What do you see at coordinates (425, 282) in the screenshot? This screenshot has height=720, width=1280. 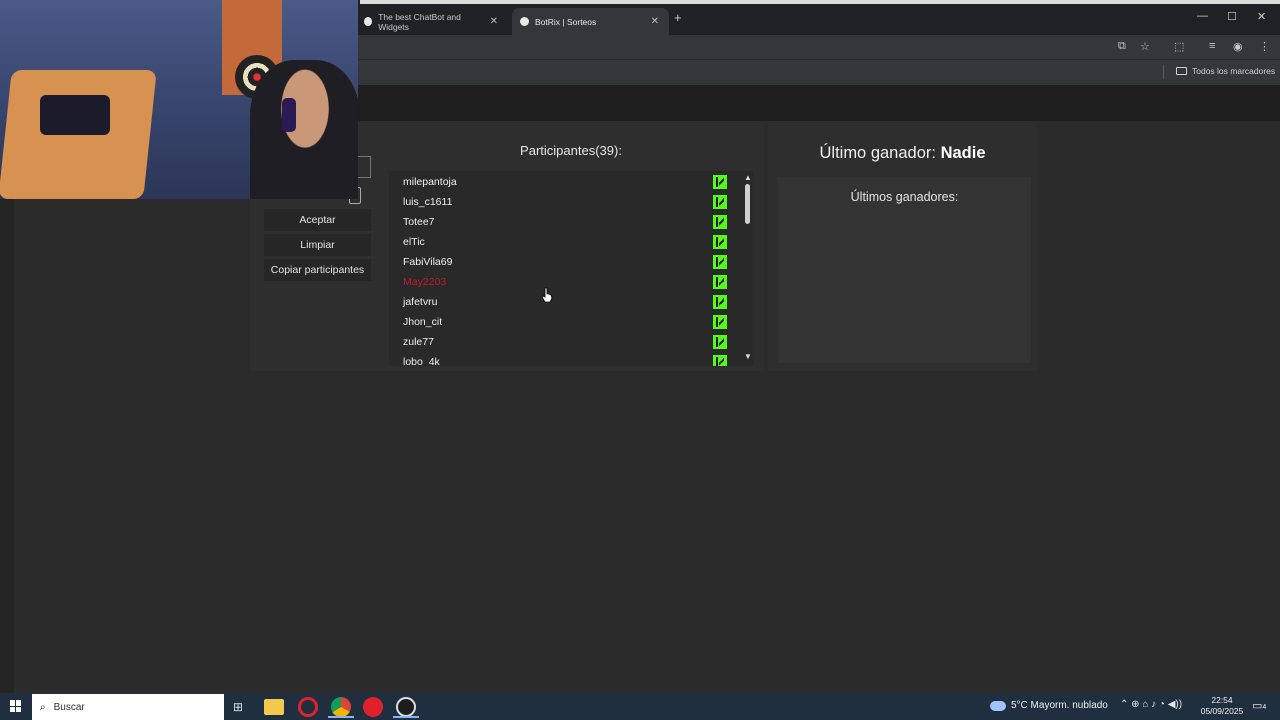 I see `participant-name: May2203` at bounding box center [425, 282].